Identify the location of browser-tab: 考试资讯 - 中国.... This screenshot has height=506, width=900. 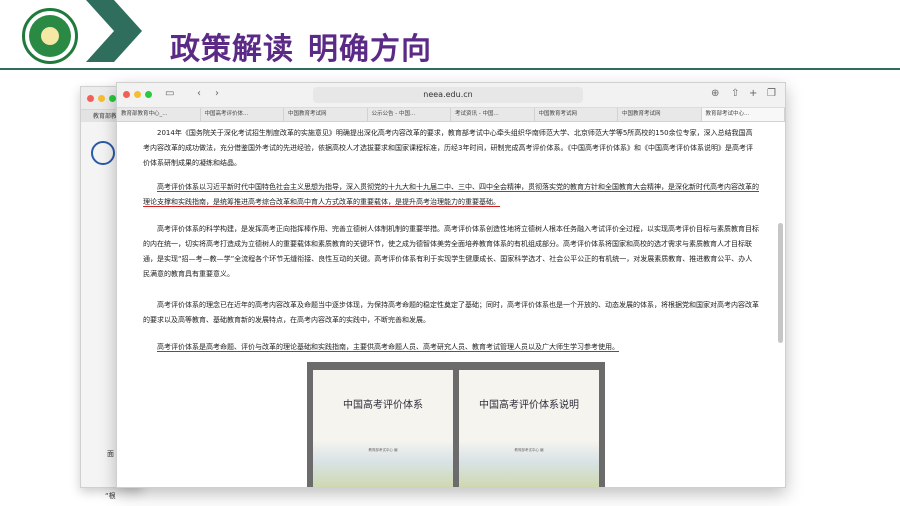
(493, 114).